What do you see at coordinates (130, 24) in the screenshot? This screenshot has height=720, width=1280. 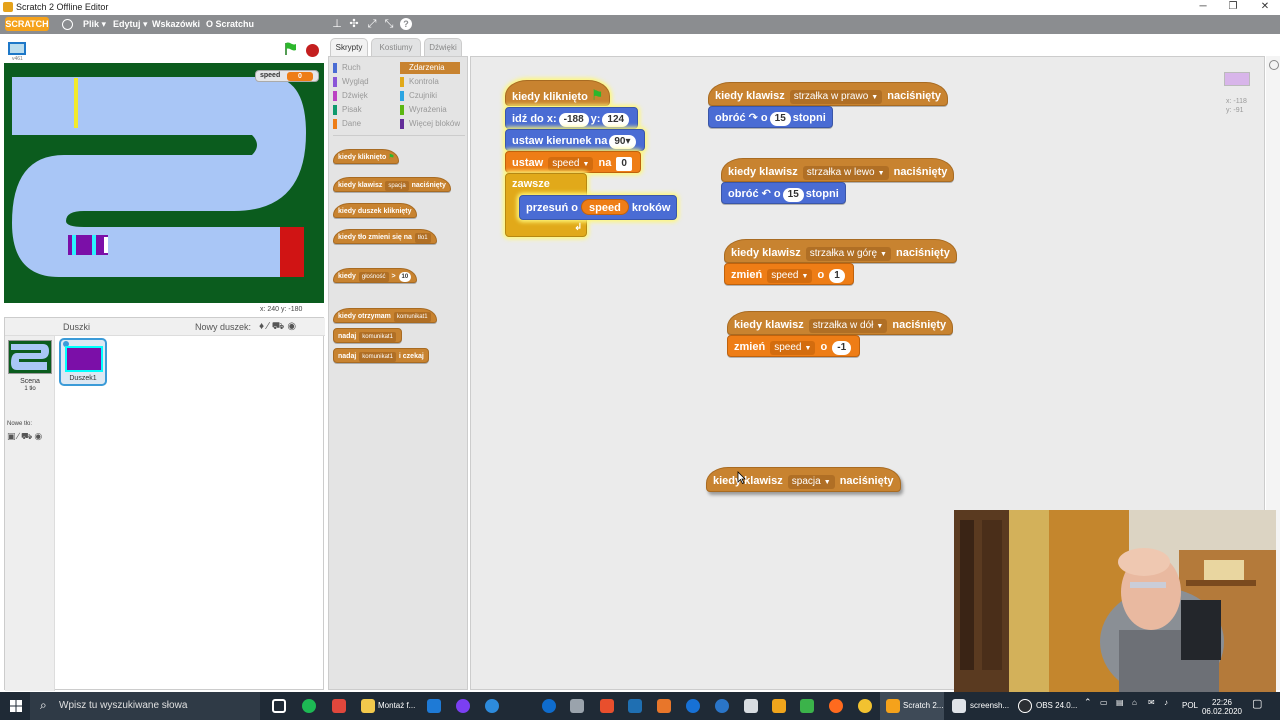 I see `menu-edit: Edytuj ▾` at bounding box center [130, 24].